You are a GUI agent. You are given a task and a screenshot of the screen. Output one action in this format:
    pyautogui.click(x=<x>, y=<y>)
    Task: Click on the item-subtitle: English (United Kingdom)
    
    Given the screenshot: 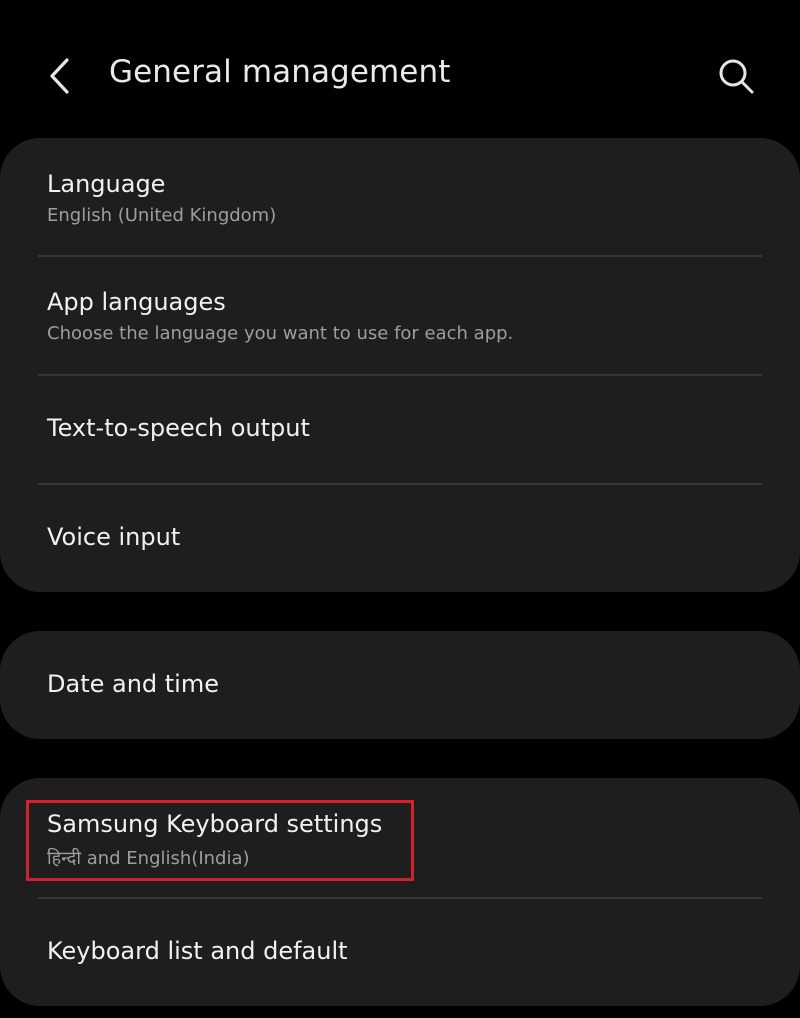 What is the action you would take?
    pyautogui.click(x=162, y=215)
    